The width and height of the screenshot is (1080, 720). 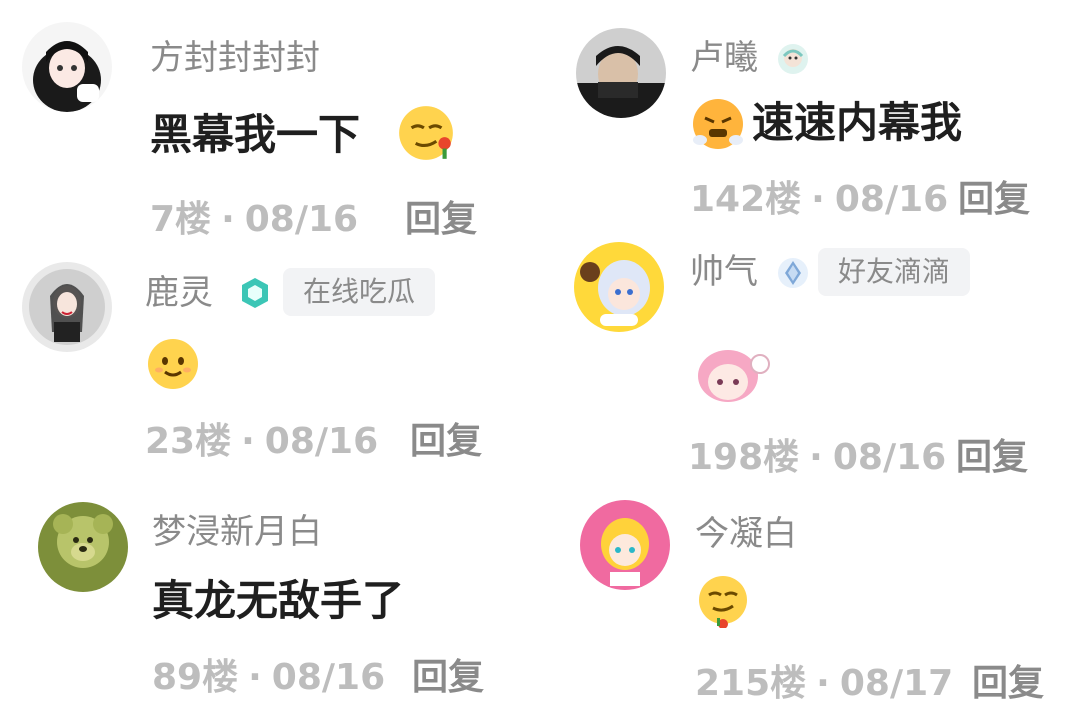 I want to click on username: 卢曦, so click(x=724, y=58).